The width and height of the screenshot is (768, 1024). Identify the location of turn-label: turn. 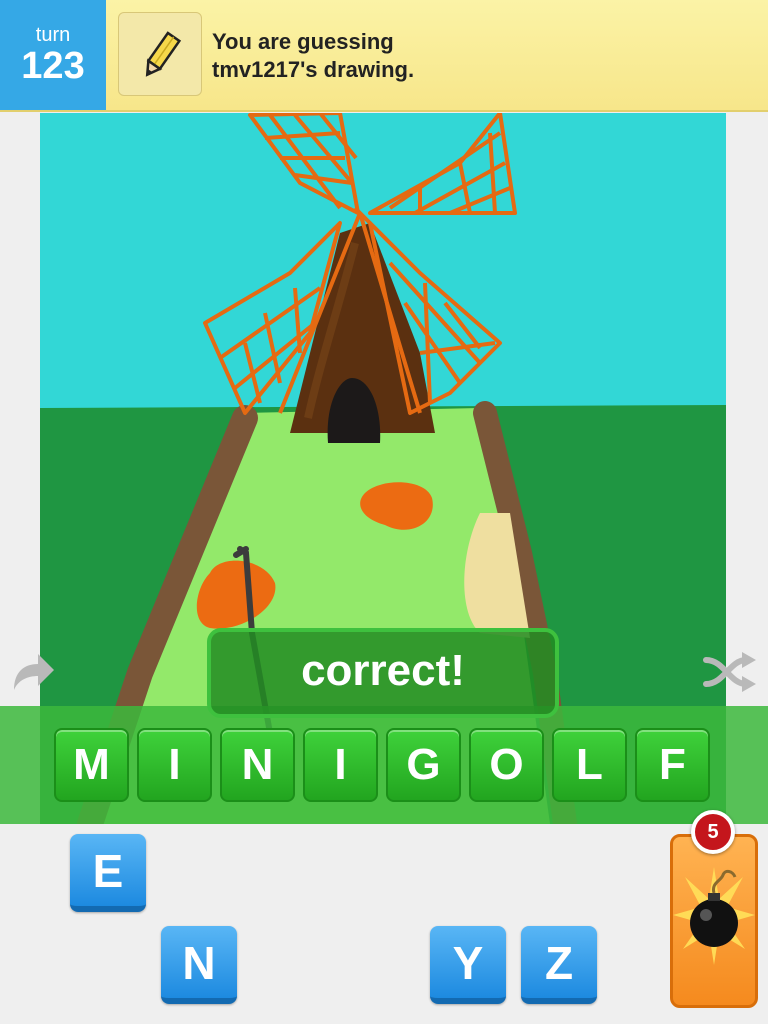
(53, 35).